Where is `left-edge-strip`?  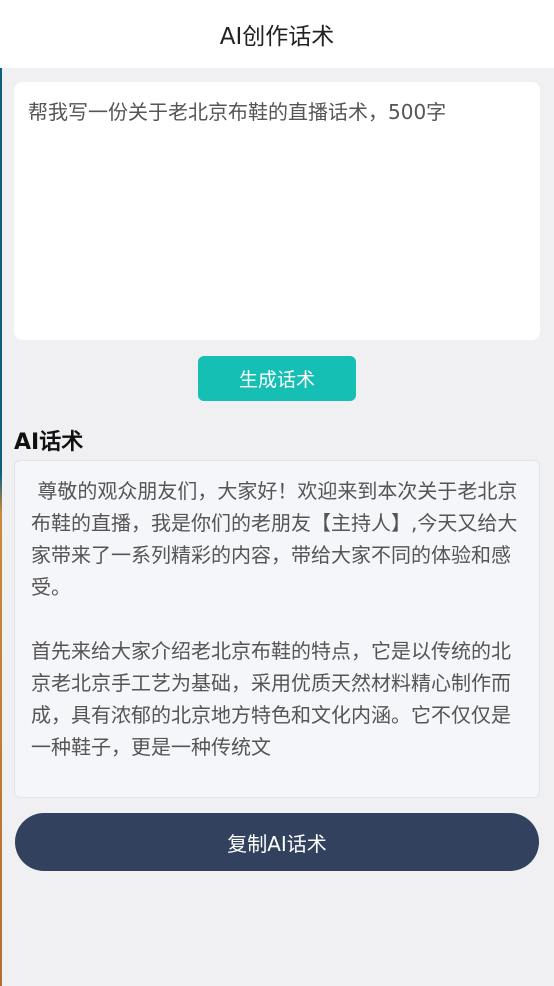 left-edge-strip is located at coordinates (1, 493).